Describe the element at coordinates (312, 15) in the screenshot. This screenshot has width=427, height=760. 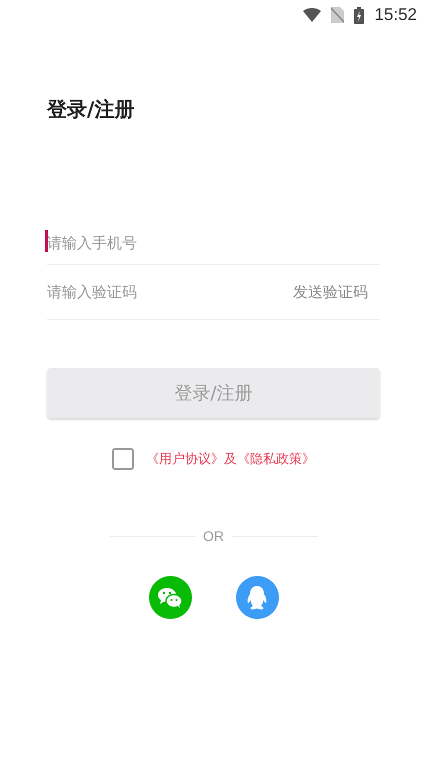
I see `wifi-icon` at that location.